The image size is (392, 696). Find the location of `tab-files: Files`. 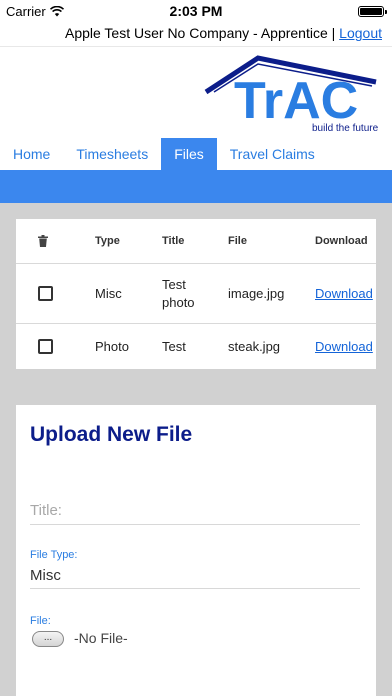

tab-files: Files is located at coordinates (189, 154).